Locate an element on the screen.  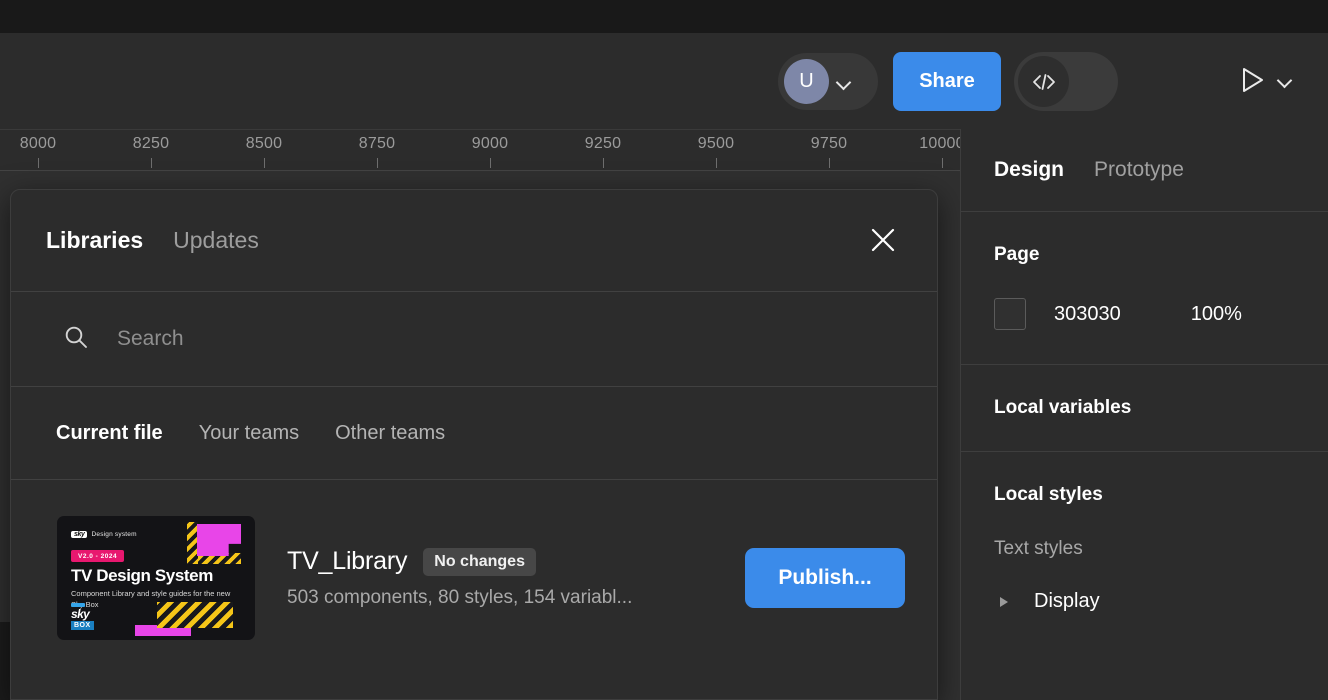
decor-magenta-shape is located at coordinates (219, 540).